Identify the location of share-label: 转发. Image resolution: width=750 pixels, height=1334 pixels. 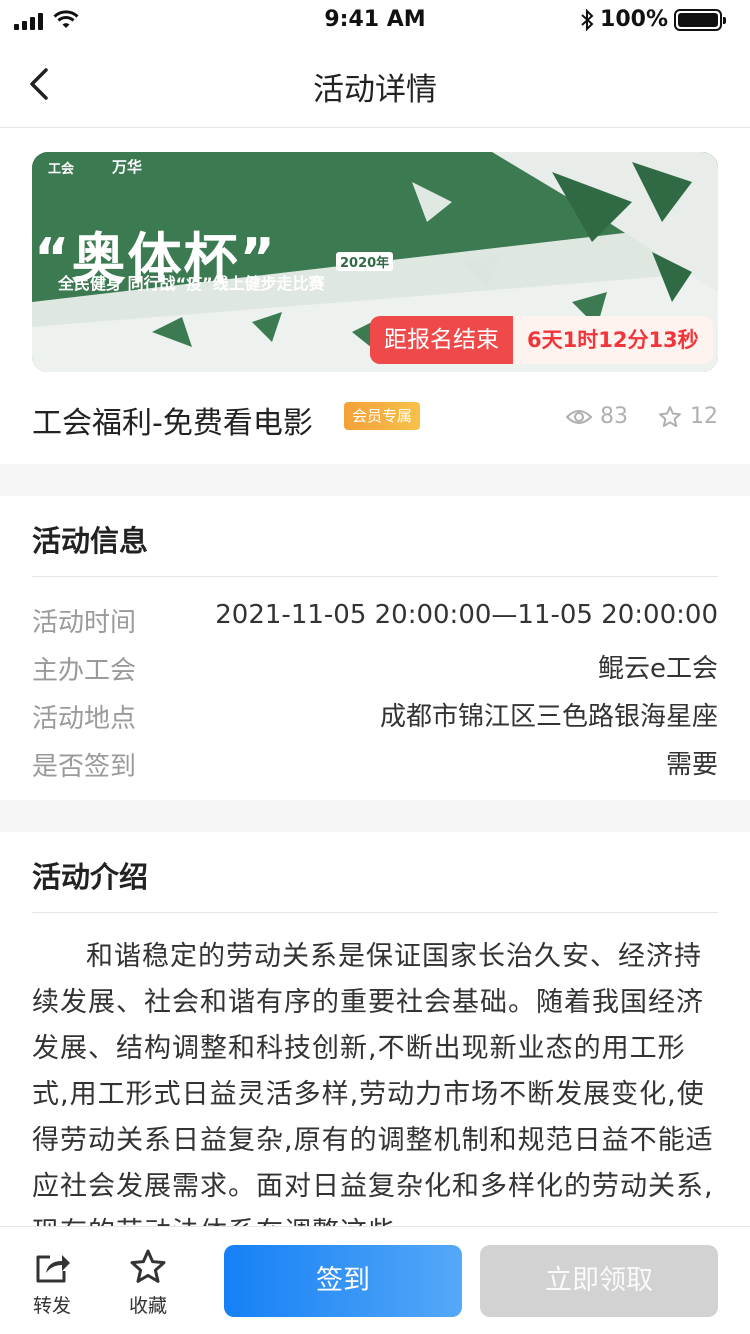
(51, 1306).